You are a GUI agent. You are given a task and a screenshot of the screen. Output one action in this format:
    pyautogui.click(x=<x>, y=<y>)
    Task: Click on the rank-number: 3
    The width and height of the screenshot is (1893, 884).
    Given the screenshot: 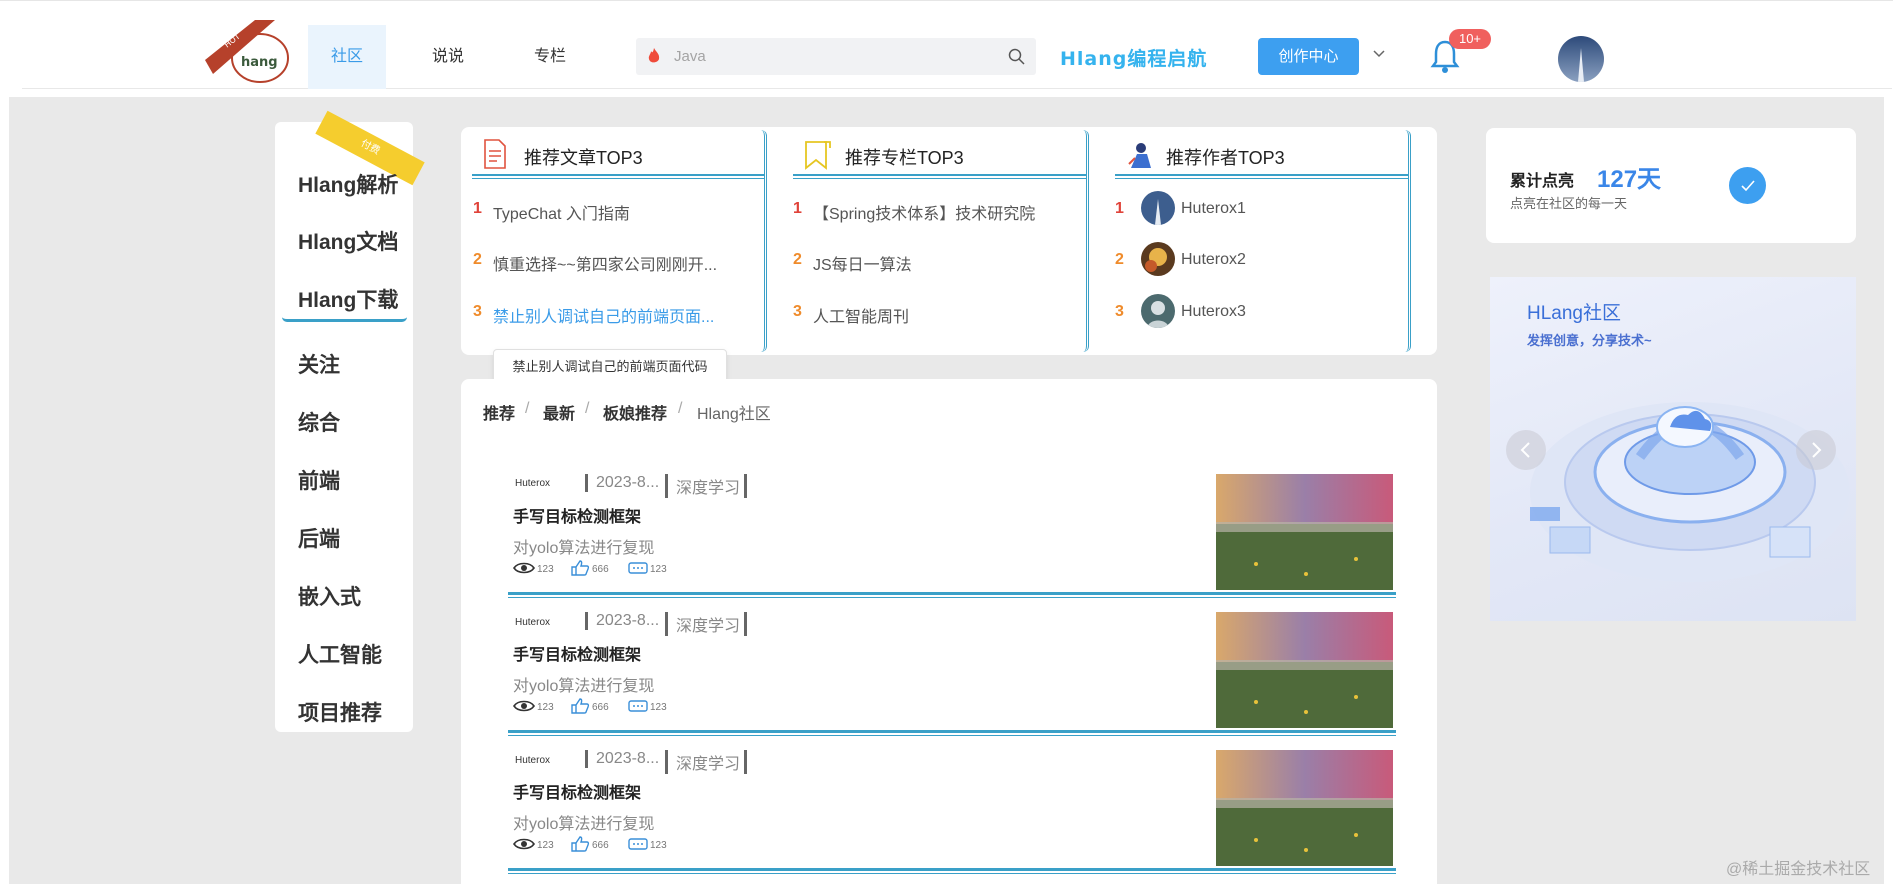 What is the action you would take?
    pyautogui.click(x=1119, y=311)
    